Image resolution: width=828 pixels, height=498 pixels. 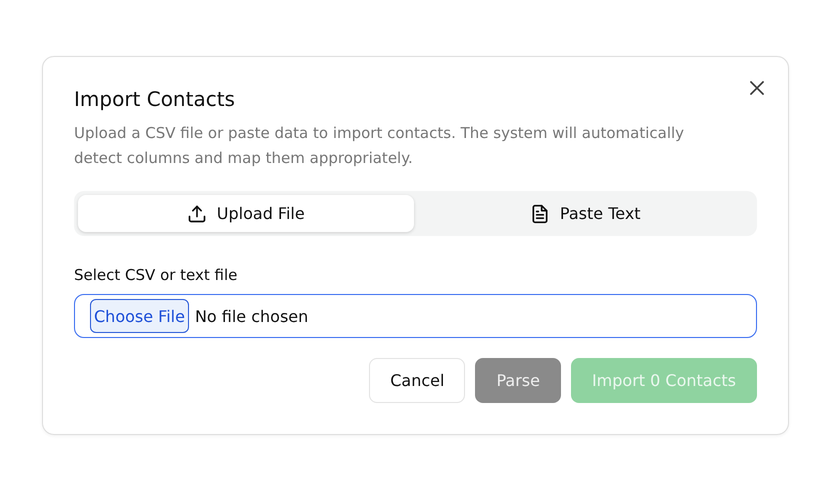 What do you see at coordinates (155, 99) in the screenshot?
I see `dialog-title: Import Contacts` at bounding box center [155, 99].